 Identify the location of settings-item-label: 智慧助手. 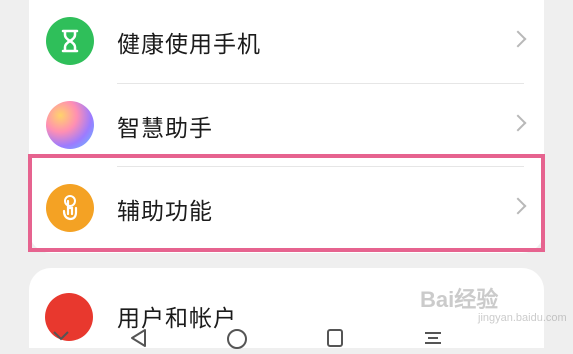
(165, 129).